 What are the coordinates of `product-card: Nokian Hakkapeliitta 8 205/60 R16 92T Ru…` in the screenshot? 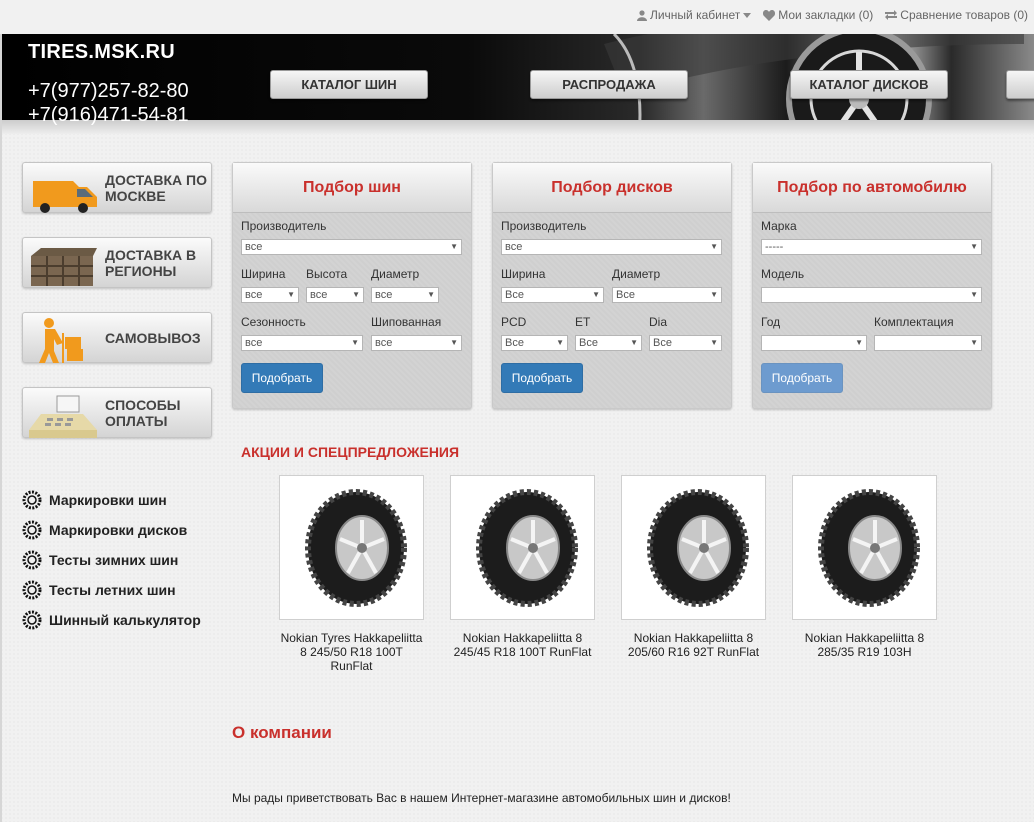 It's located at (693, 567).